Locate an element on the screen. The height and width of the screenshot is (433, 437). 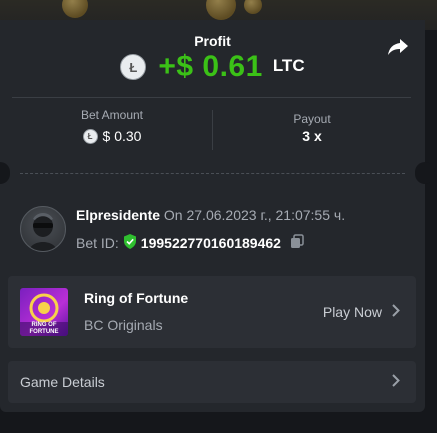
dashed-separator is located at coordinates (212, 173).